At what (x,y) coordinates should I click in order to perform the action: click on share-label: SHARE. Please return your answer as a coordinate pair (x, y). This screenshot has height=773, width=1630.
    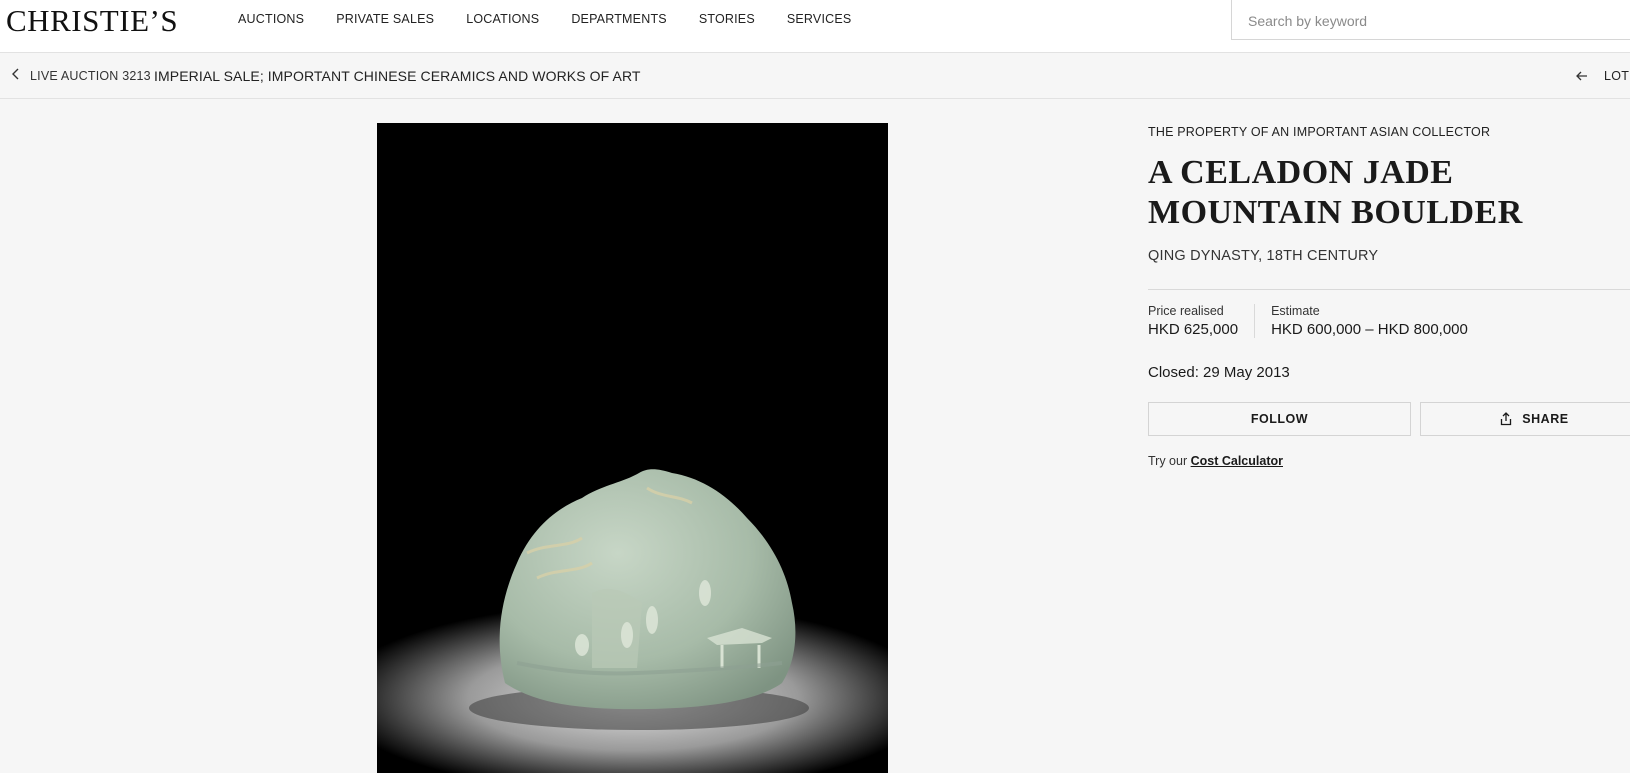
    Looking at the image, I should click on (1545, 419).